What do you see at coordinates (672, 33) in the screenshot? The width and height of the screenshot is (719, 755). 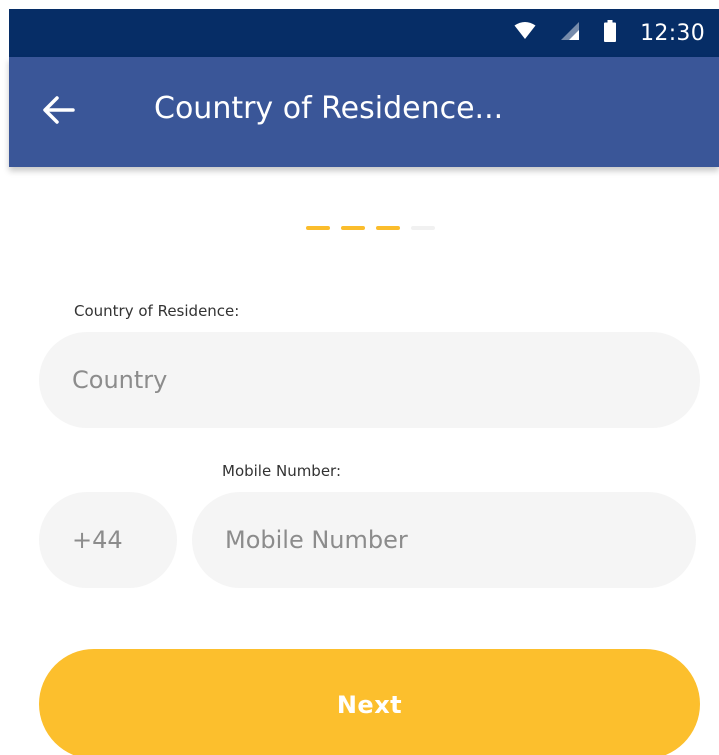 I see `status-time: 12:30` at bounding box center [672, 33].